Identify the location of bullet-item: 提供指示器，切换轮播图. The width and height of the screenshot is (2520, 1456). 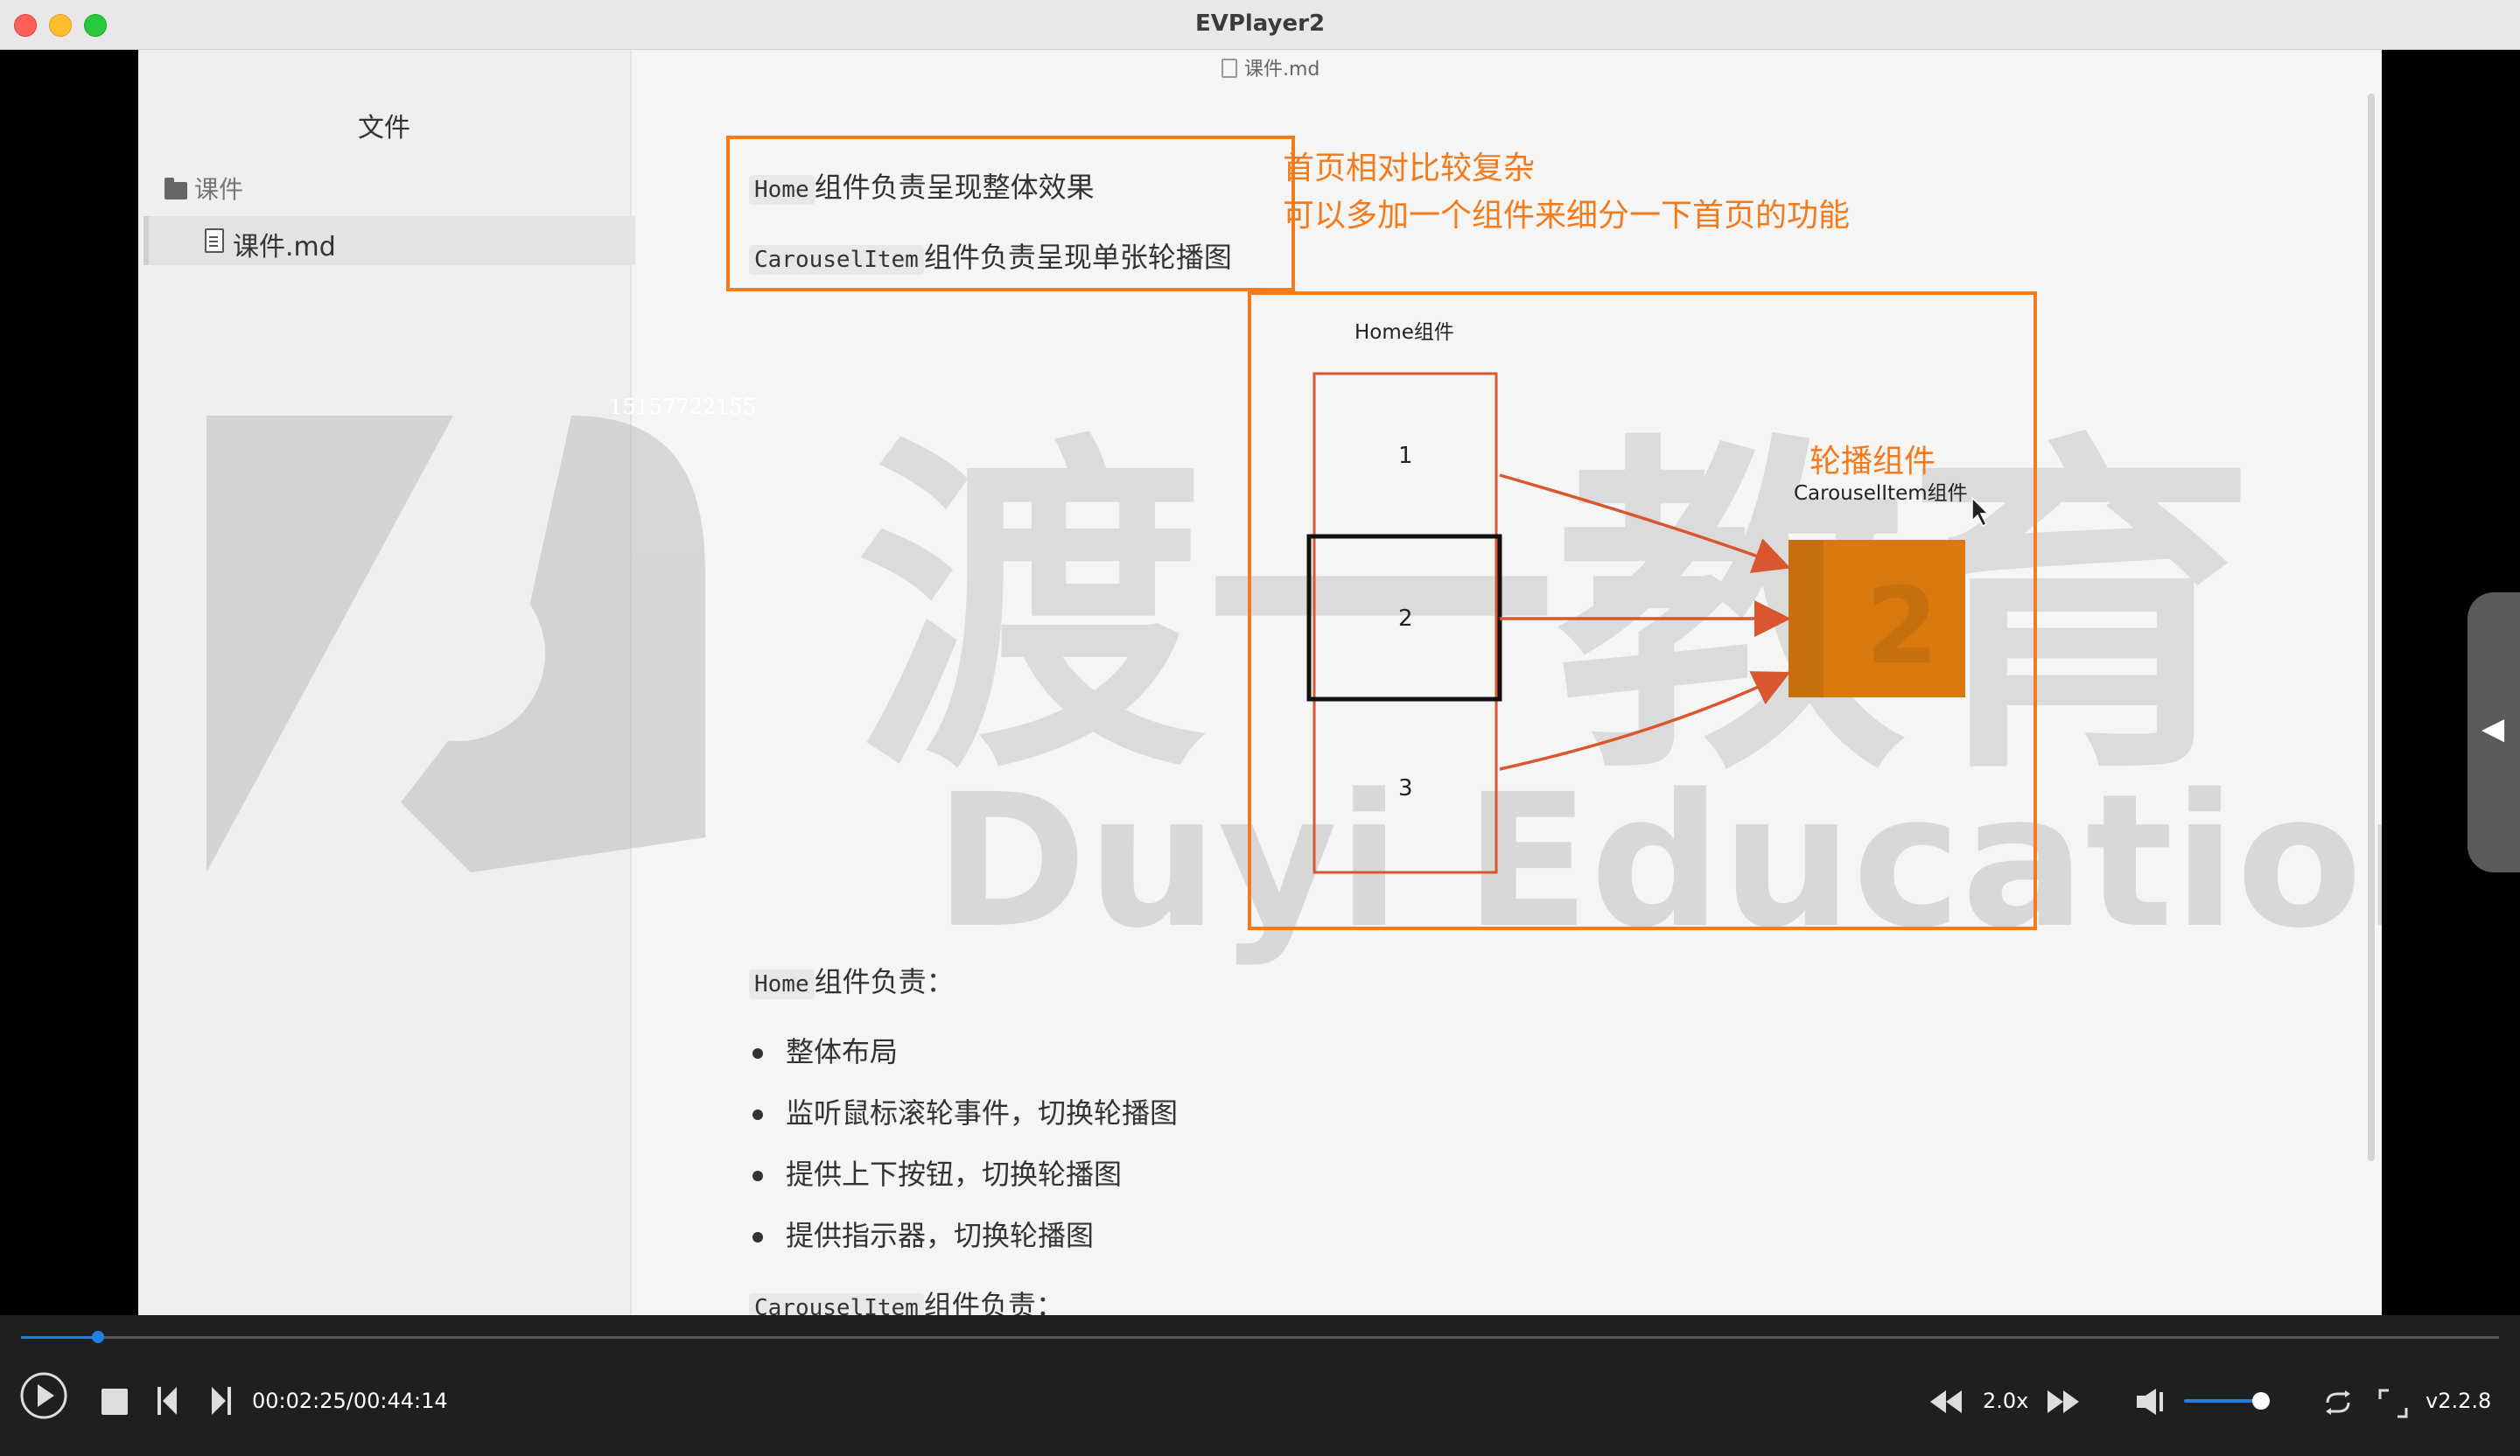
(923, 1234).